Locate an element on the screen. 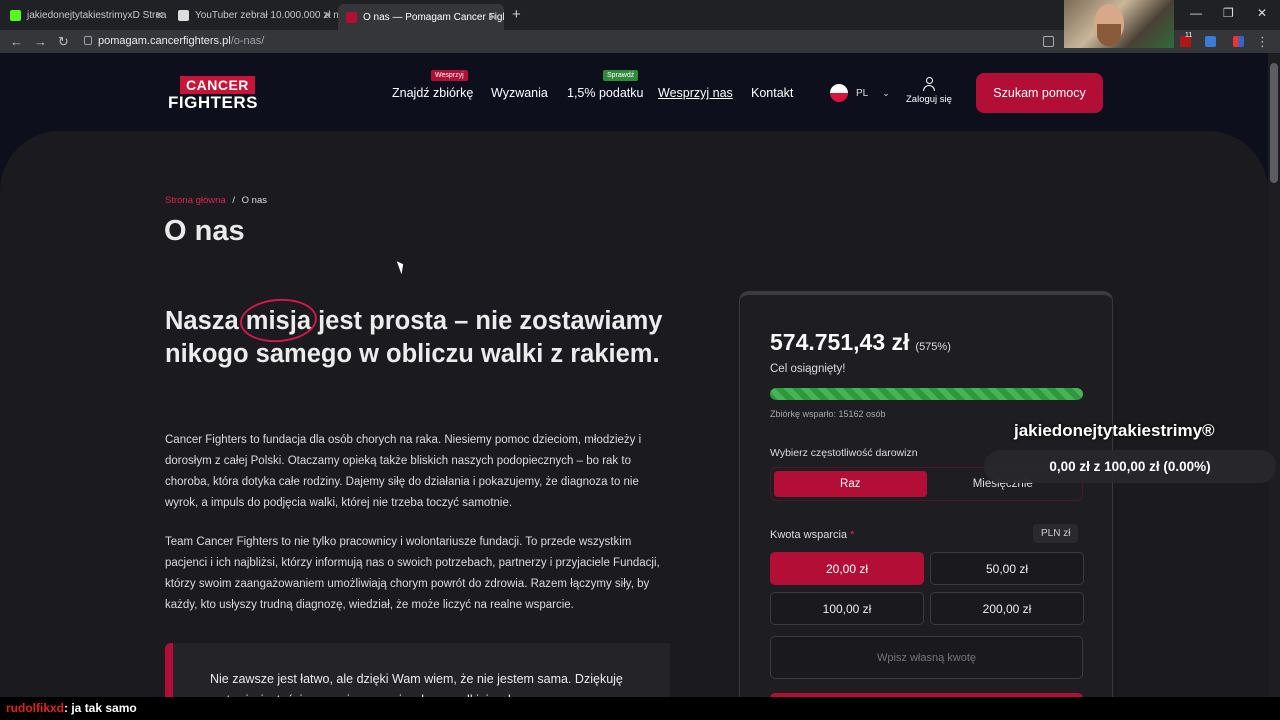 The height and width of the screenshot is (720, 1280). nav-contact: Kontakt is located at coordinates (772, 93).